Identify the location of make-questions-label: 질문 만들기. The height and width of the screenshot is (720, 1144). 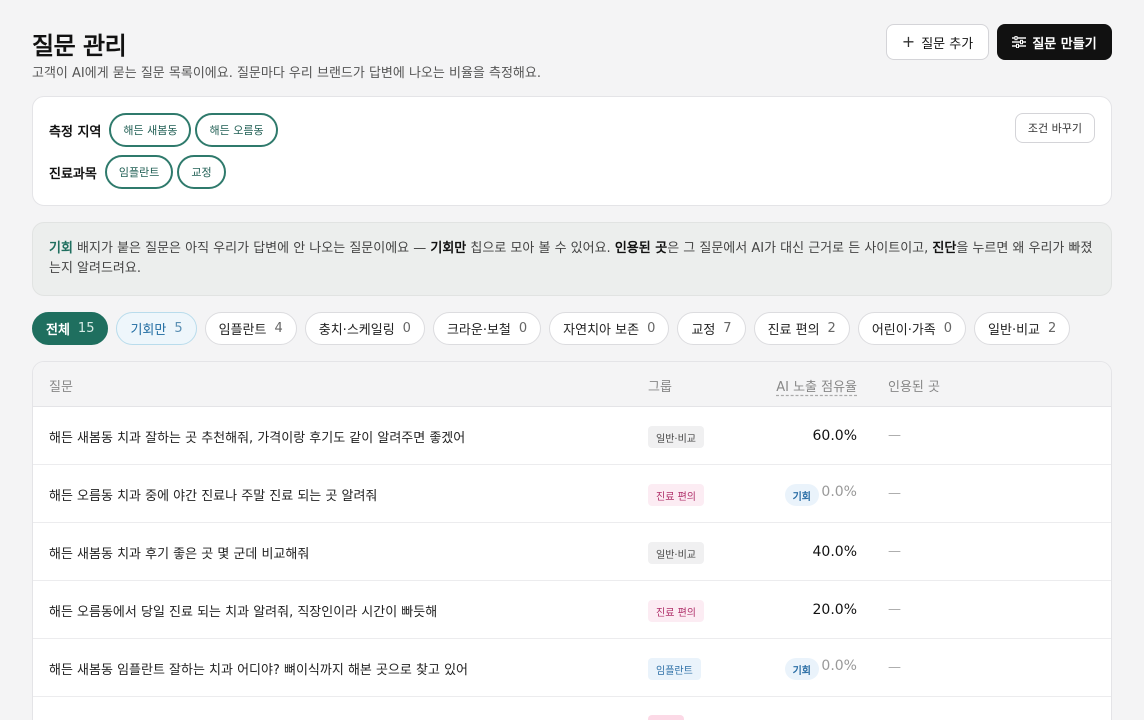
(1064, 44).